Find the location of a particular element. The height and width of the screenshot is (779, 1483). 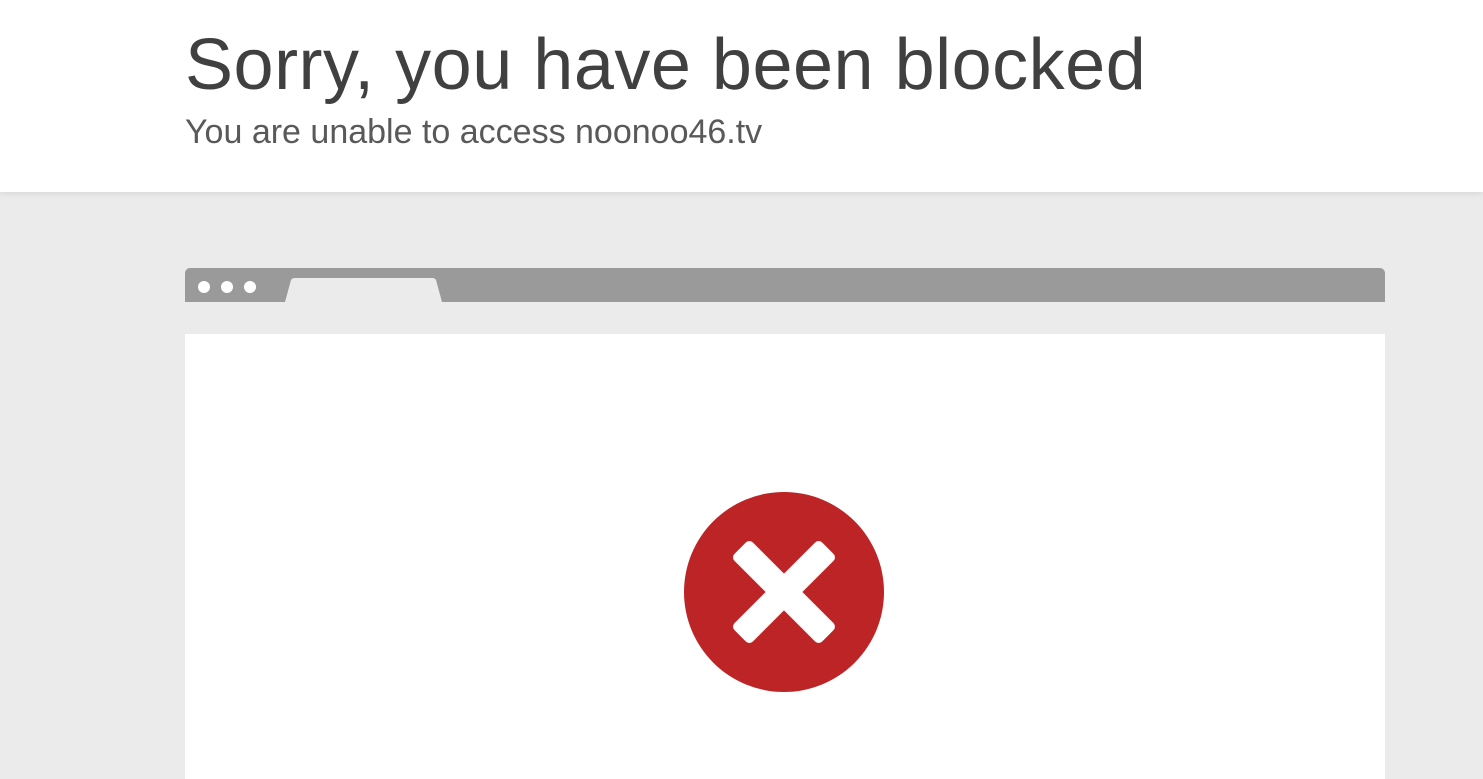

page-title: Sorry, you have been blocked is located at coordinates (666, 65).